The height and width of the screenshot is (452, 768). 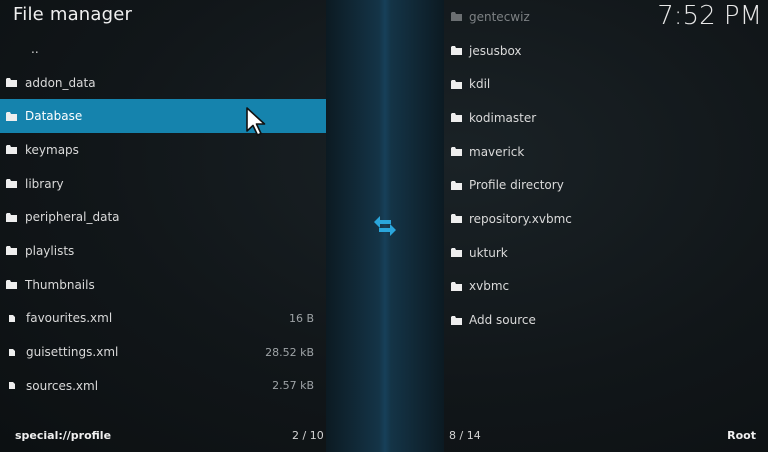 I want to click on list-item: Thumbnails, so click(x=163, y=285).